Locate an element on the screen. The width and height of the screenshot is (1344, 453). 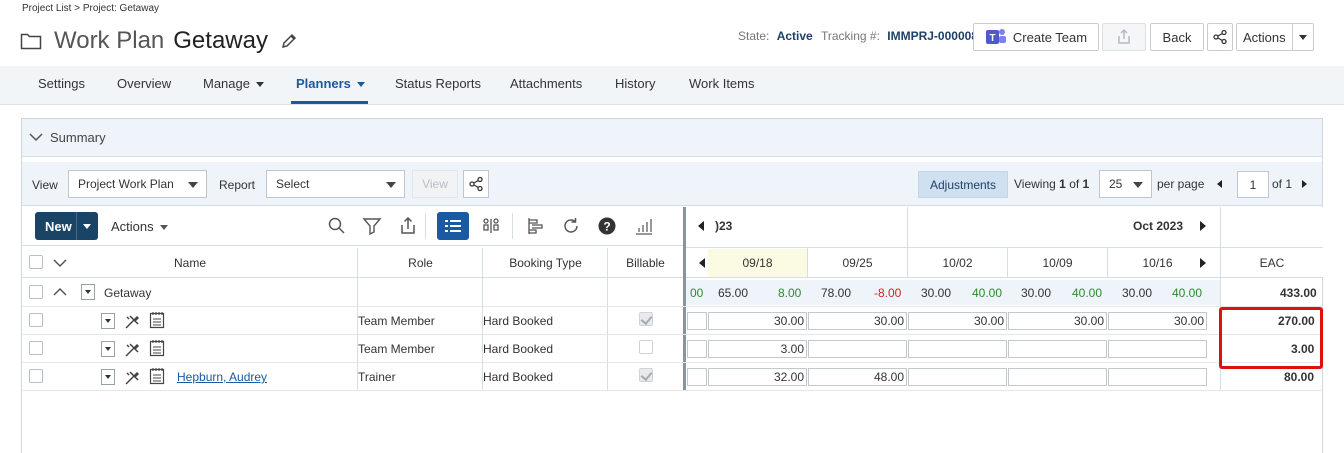
export-button is located at coordinates (1124, 37).